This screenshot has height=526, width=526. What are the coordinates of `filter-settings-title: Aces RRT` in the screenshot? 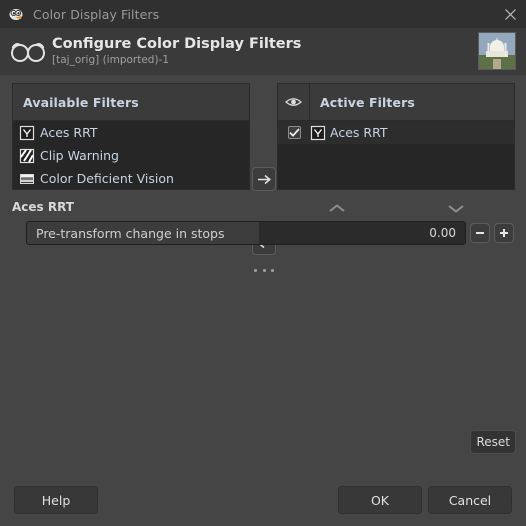 It's located at (43, 207).